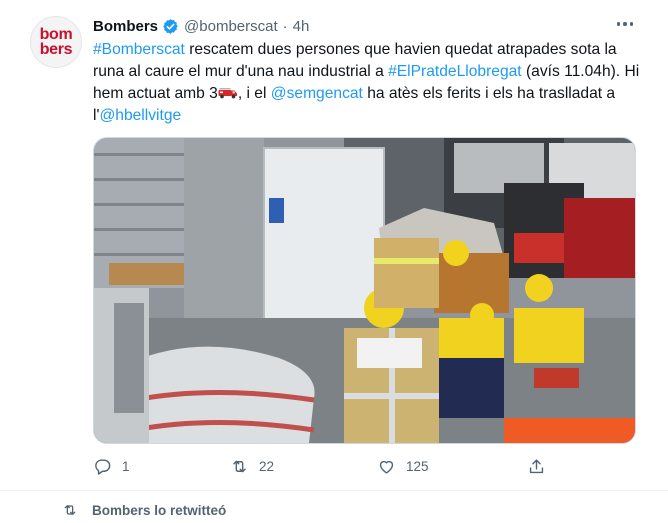  I want to click on fire-engine-emoji-icon, so click(227, 93).